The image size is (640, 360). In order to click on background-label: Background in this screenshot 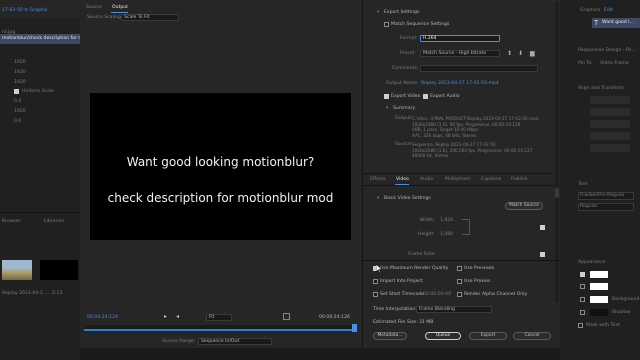, I will do `click(626, 299)`.